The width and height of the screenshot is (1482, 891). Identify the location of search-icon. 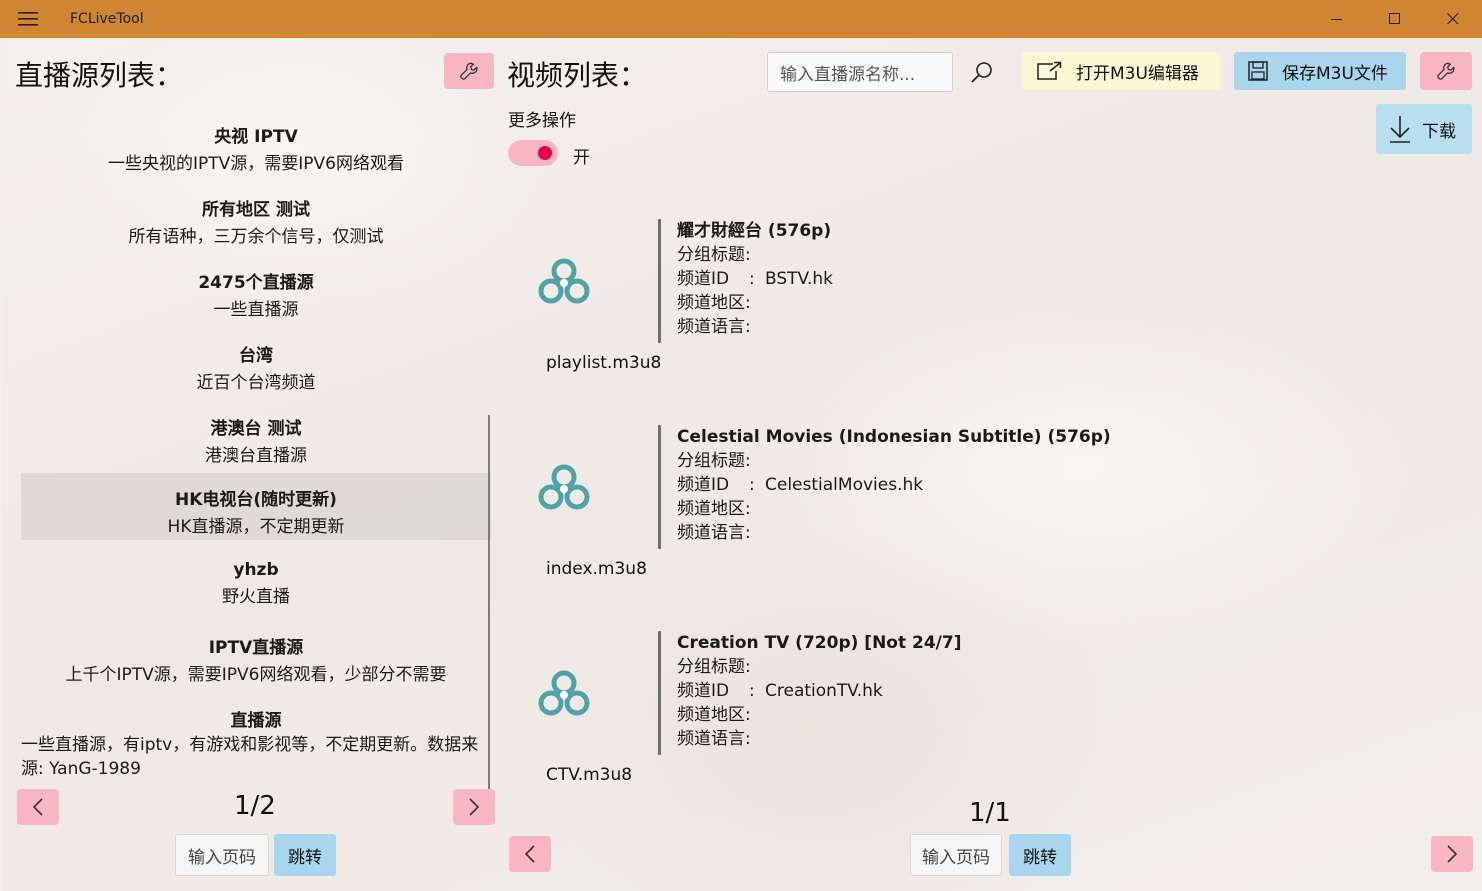
(981, 72).